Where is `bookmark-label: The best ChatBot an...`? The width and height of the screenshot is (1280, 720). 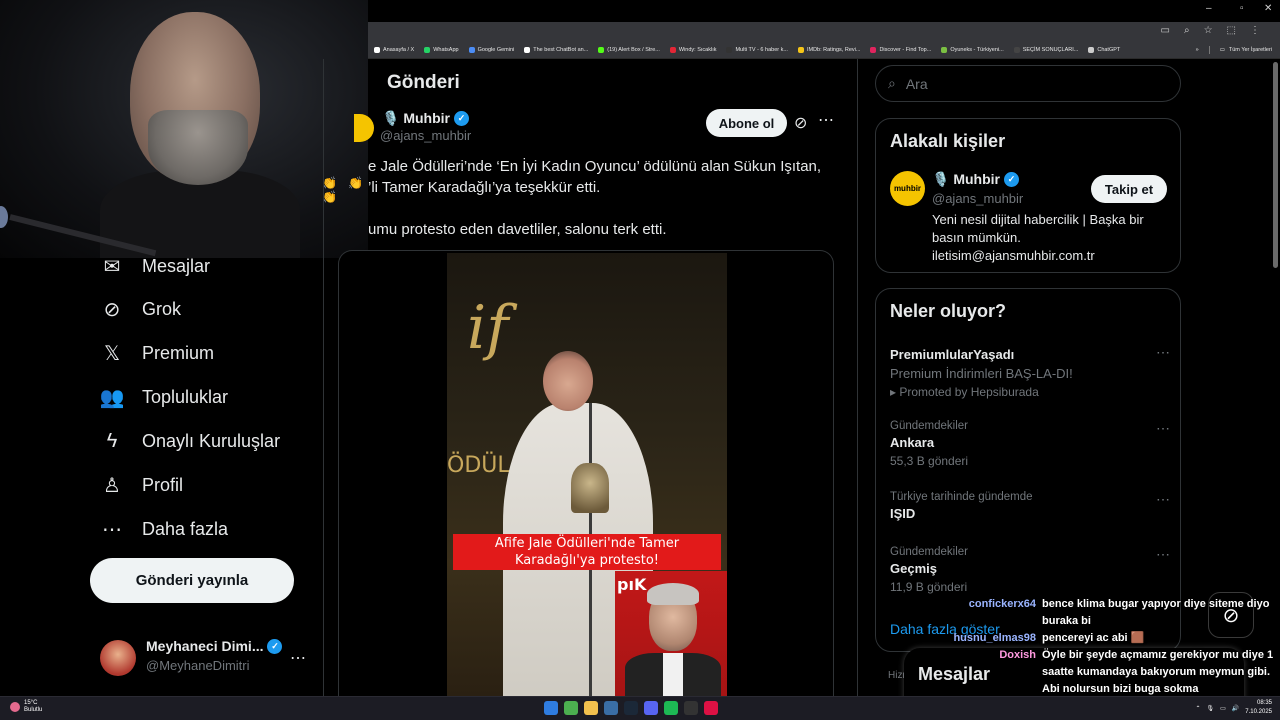
bookmark-label: The best ChatBot an... is located at coordinates (561, 50).